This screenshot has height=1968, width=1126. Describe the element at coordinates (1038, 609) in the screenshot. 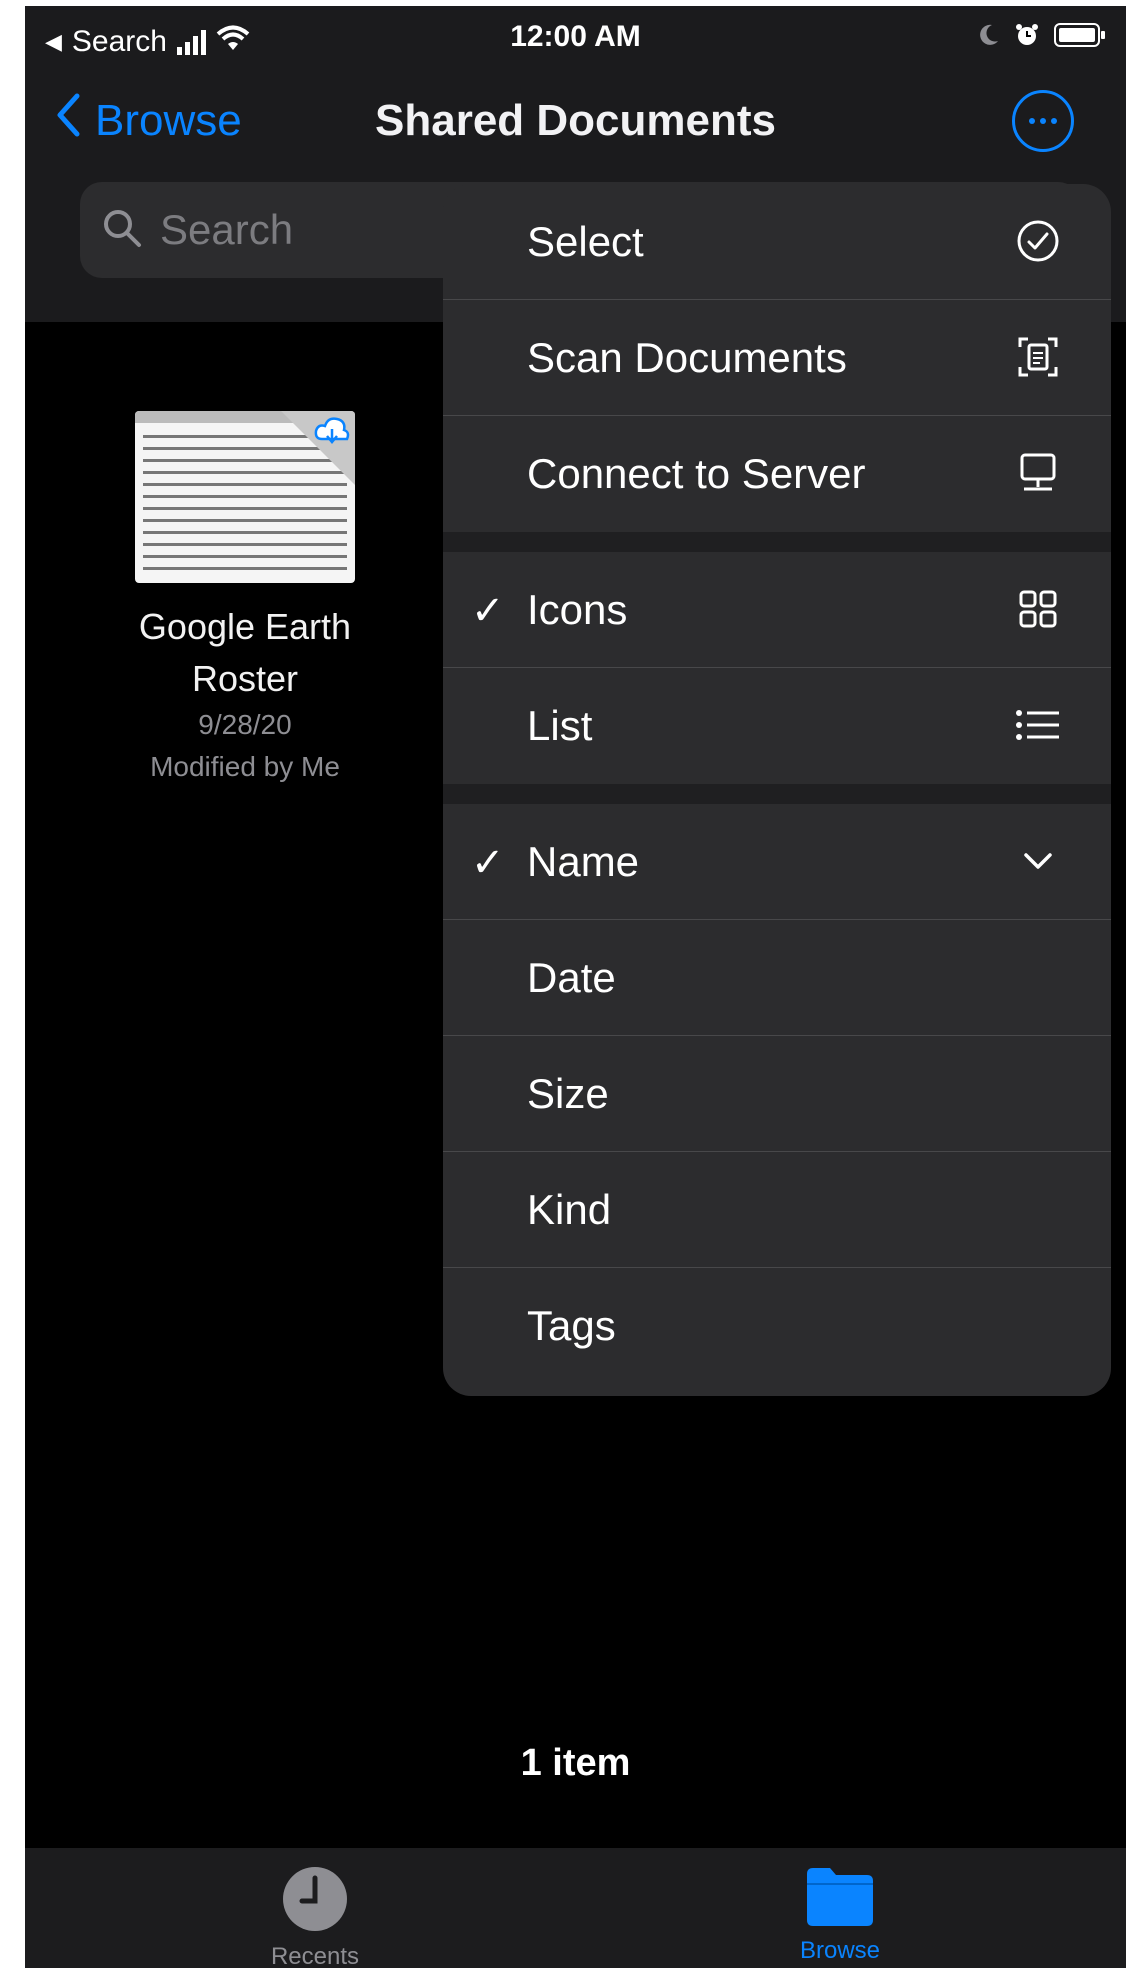

I see `grid-icon` at that location.